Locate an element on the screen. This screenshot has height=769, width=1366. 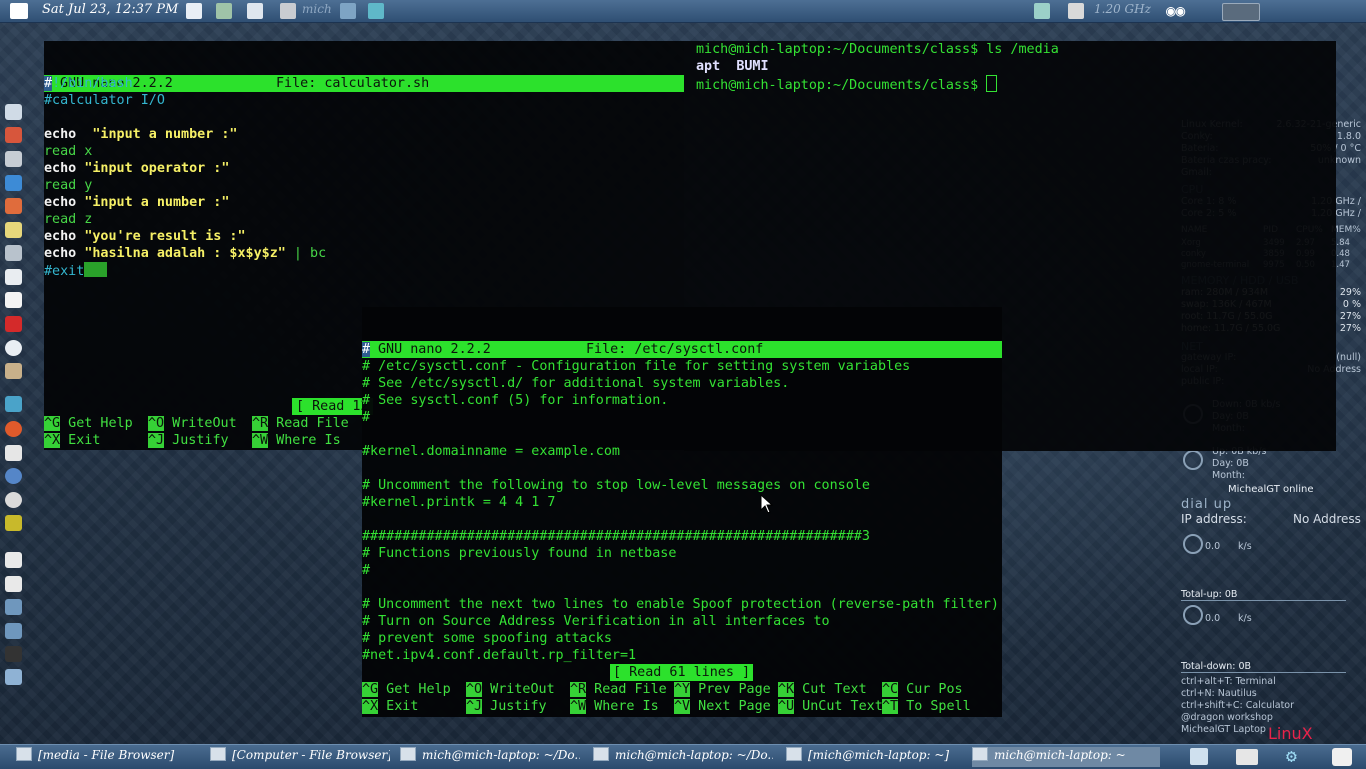
nano-sysctl-shortcut-label: Read File is located at coordinates (626, 689).